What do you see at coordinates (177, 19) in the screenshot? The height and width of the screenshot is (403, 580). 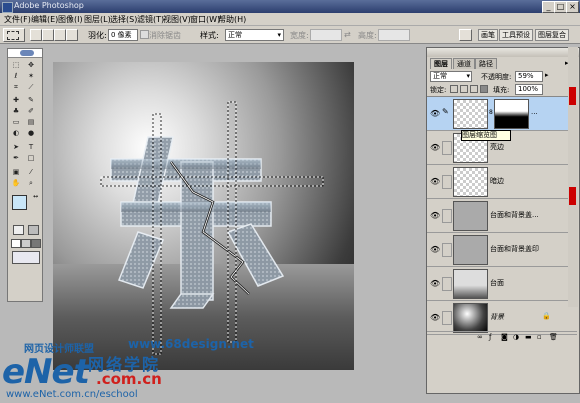 I see `menu-view: 视图(V)` at bounding box center [177, 19].